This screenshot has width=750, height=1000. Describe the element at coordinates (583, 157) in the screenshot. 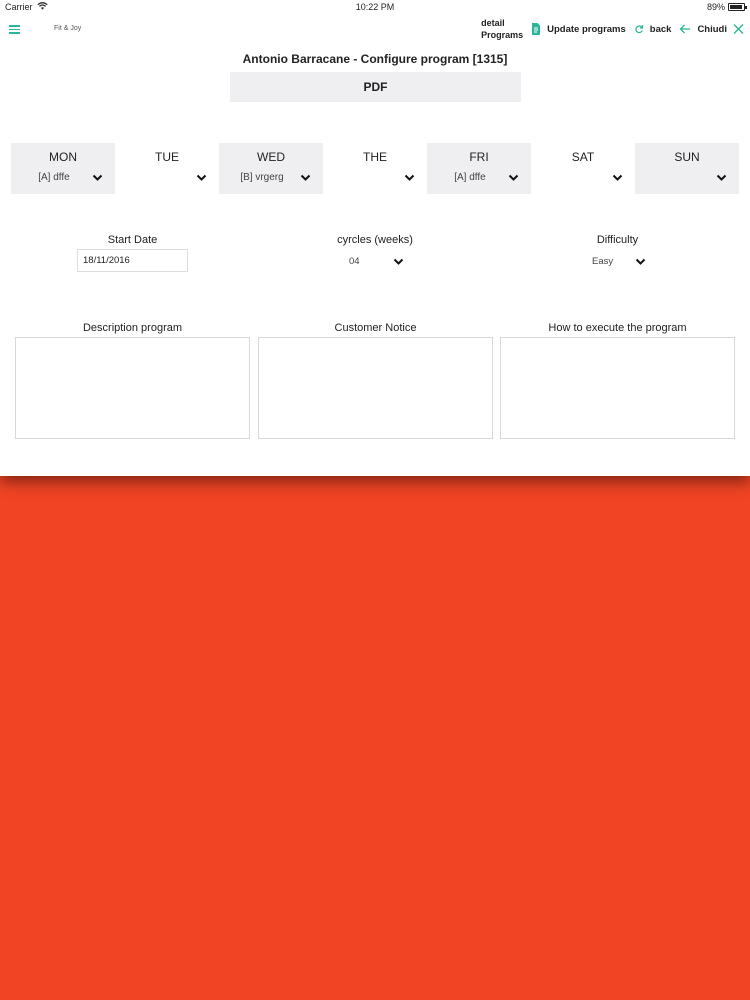

I see `day-name: SAT` at that location.